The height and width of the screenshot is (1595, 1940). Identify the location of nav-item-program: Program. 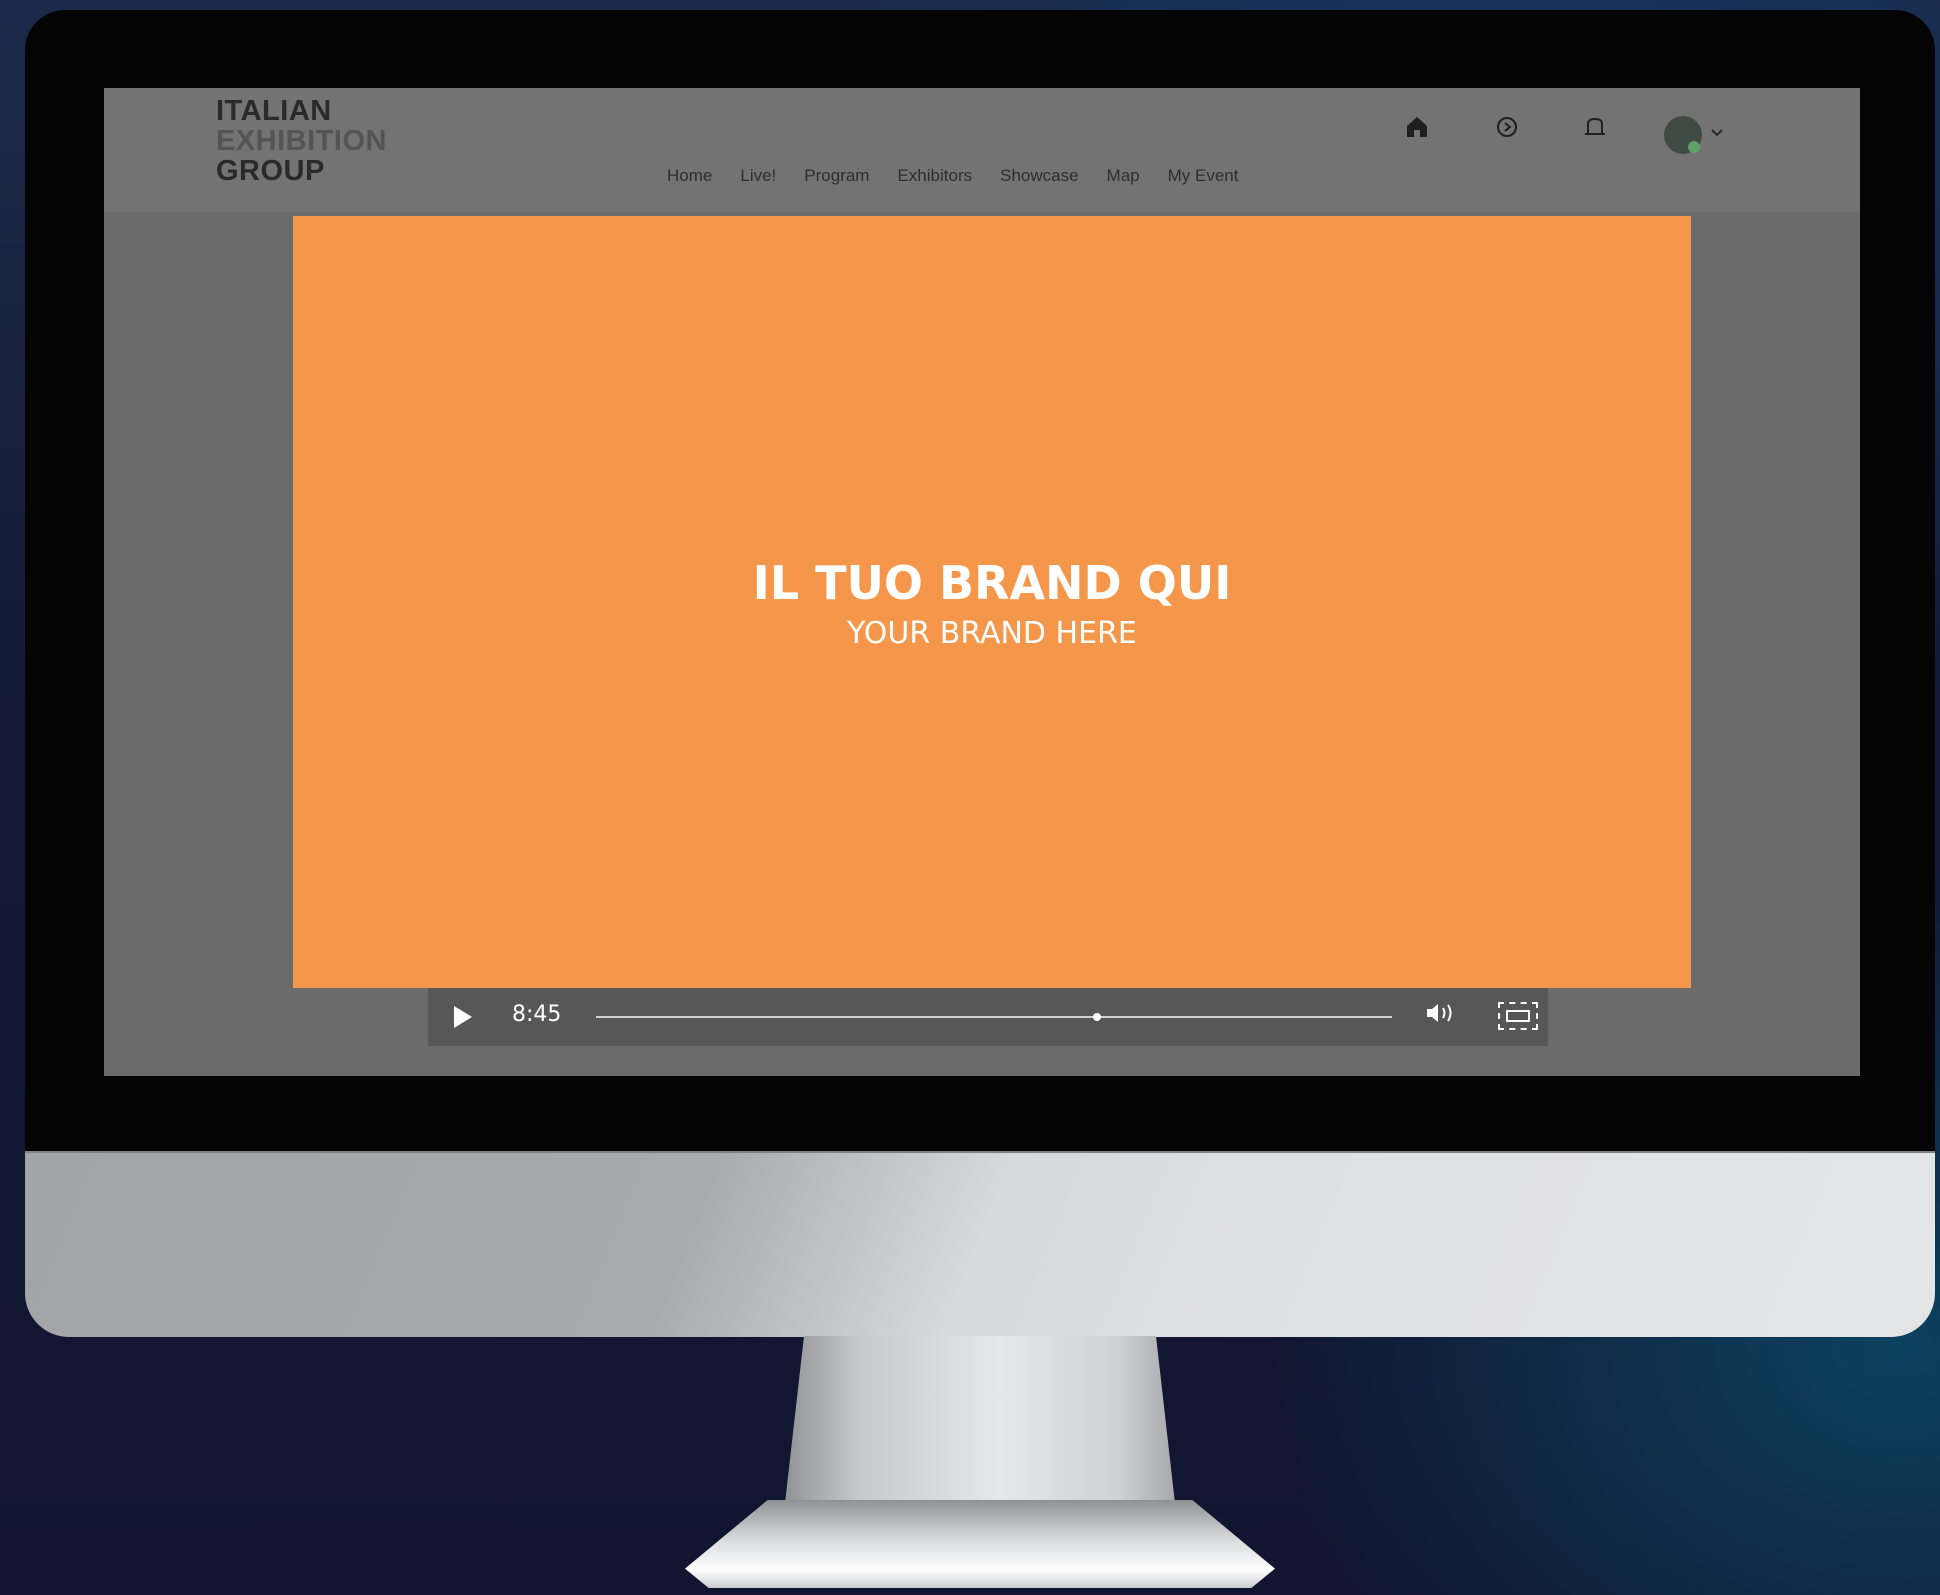
(836, 176).